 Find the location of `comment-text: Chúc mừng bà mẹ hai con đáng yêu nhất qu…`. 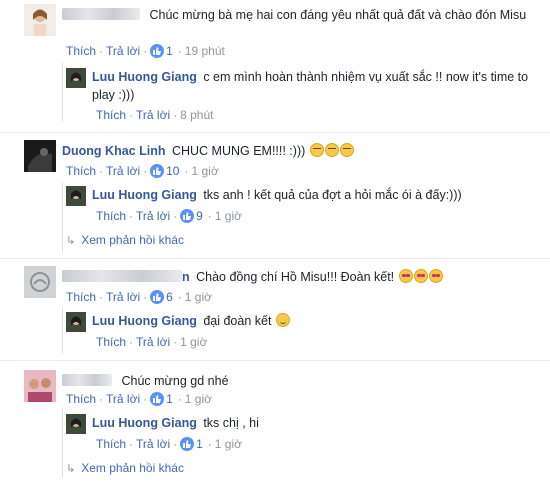

comment-text: Chúc mừng bà mẹ hai con đáng yêu nhất qu… is located at coordinates (338, 15).